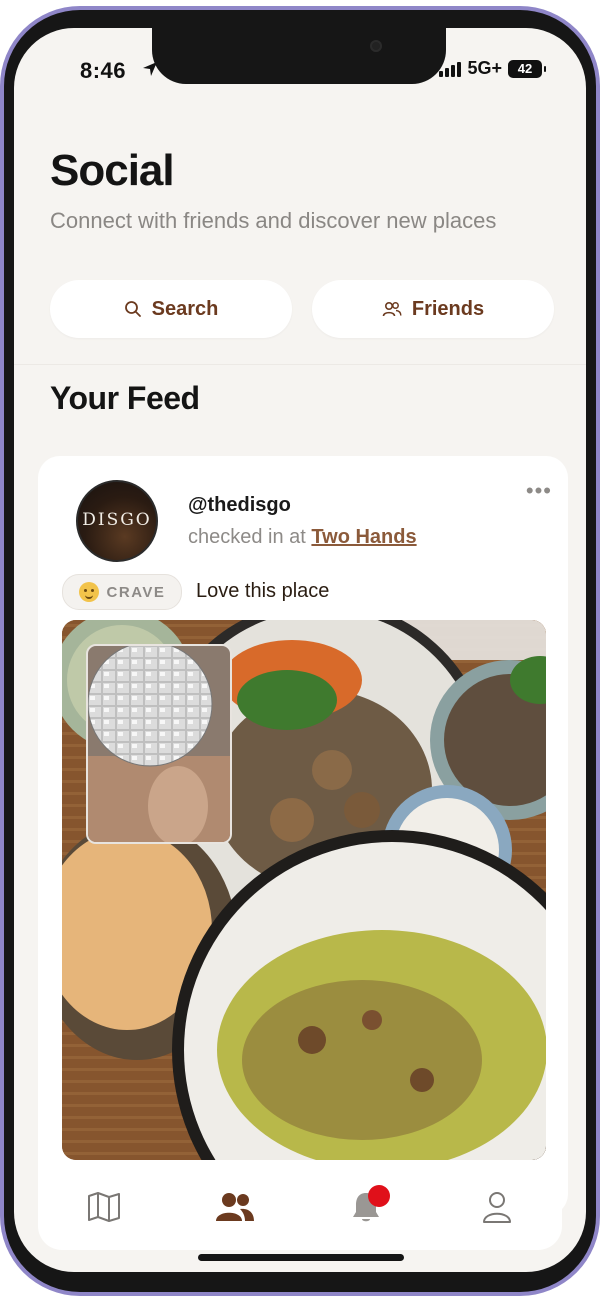 The image size is (600, 1299). What do you see at coordinates (376, 46) in the screenshot?
I see `camera-icon` at bounding box center [376, 46].